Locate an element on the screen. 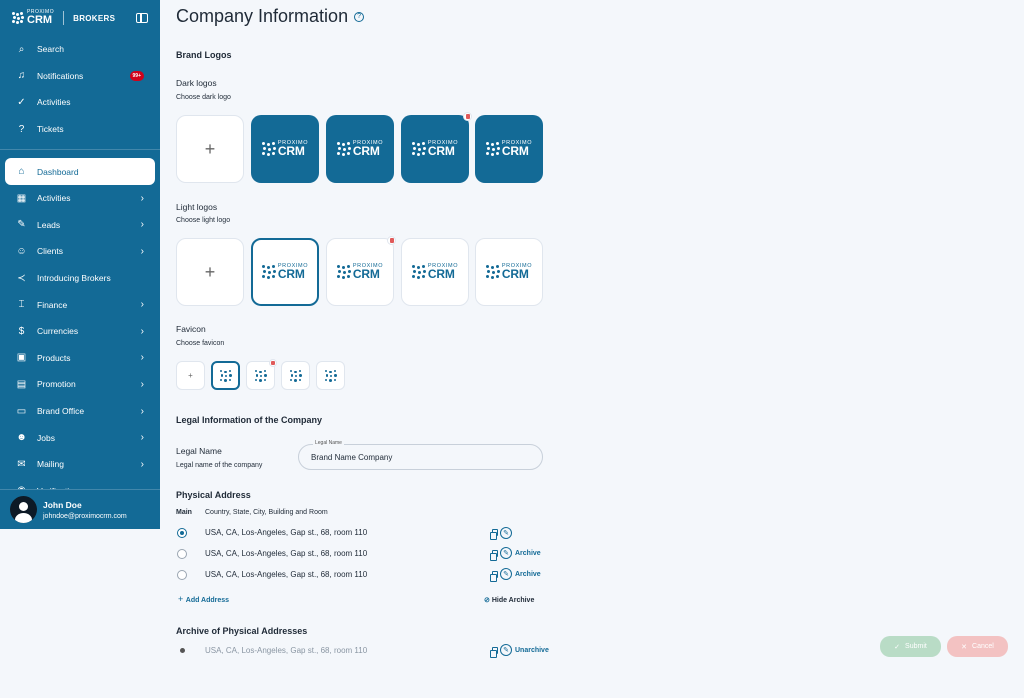 This screenshot has width=1024, height=698. hide-archive-button: ⊘ Hide Archive is located at coordinates (509, 600).